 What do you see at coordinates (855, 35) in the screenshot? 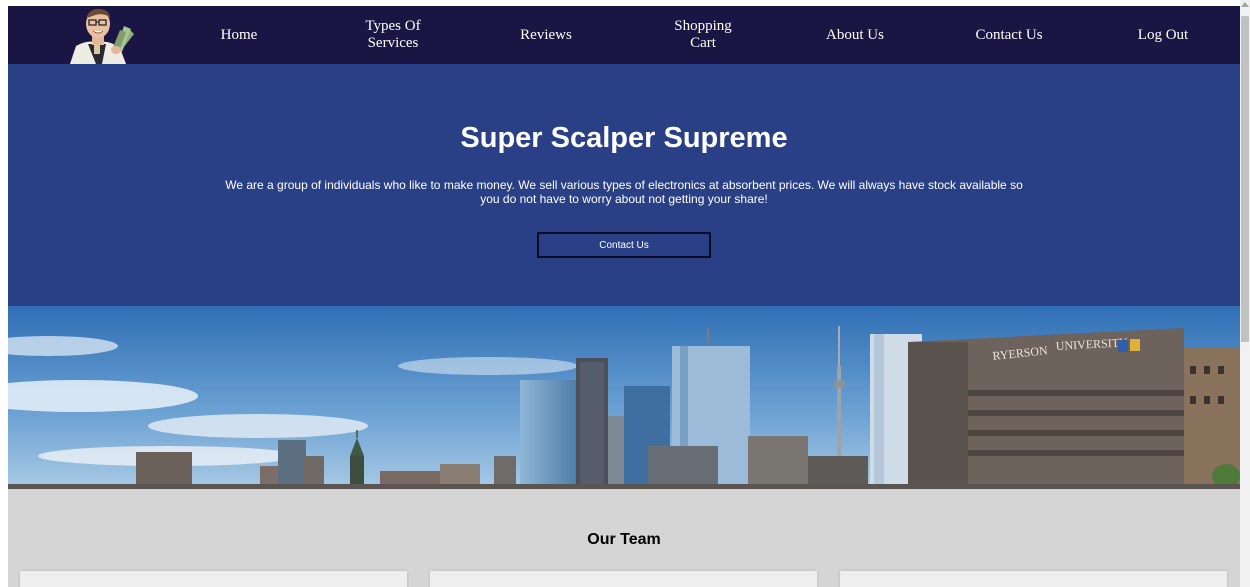
I see `nav-about-us: About Us` at bounding box center [855, 35].